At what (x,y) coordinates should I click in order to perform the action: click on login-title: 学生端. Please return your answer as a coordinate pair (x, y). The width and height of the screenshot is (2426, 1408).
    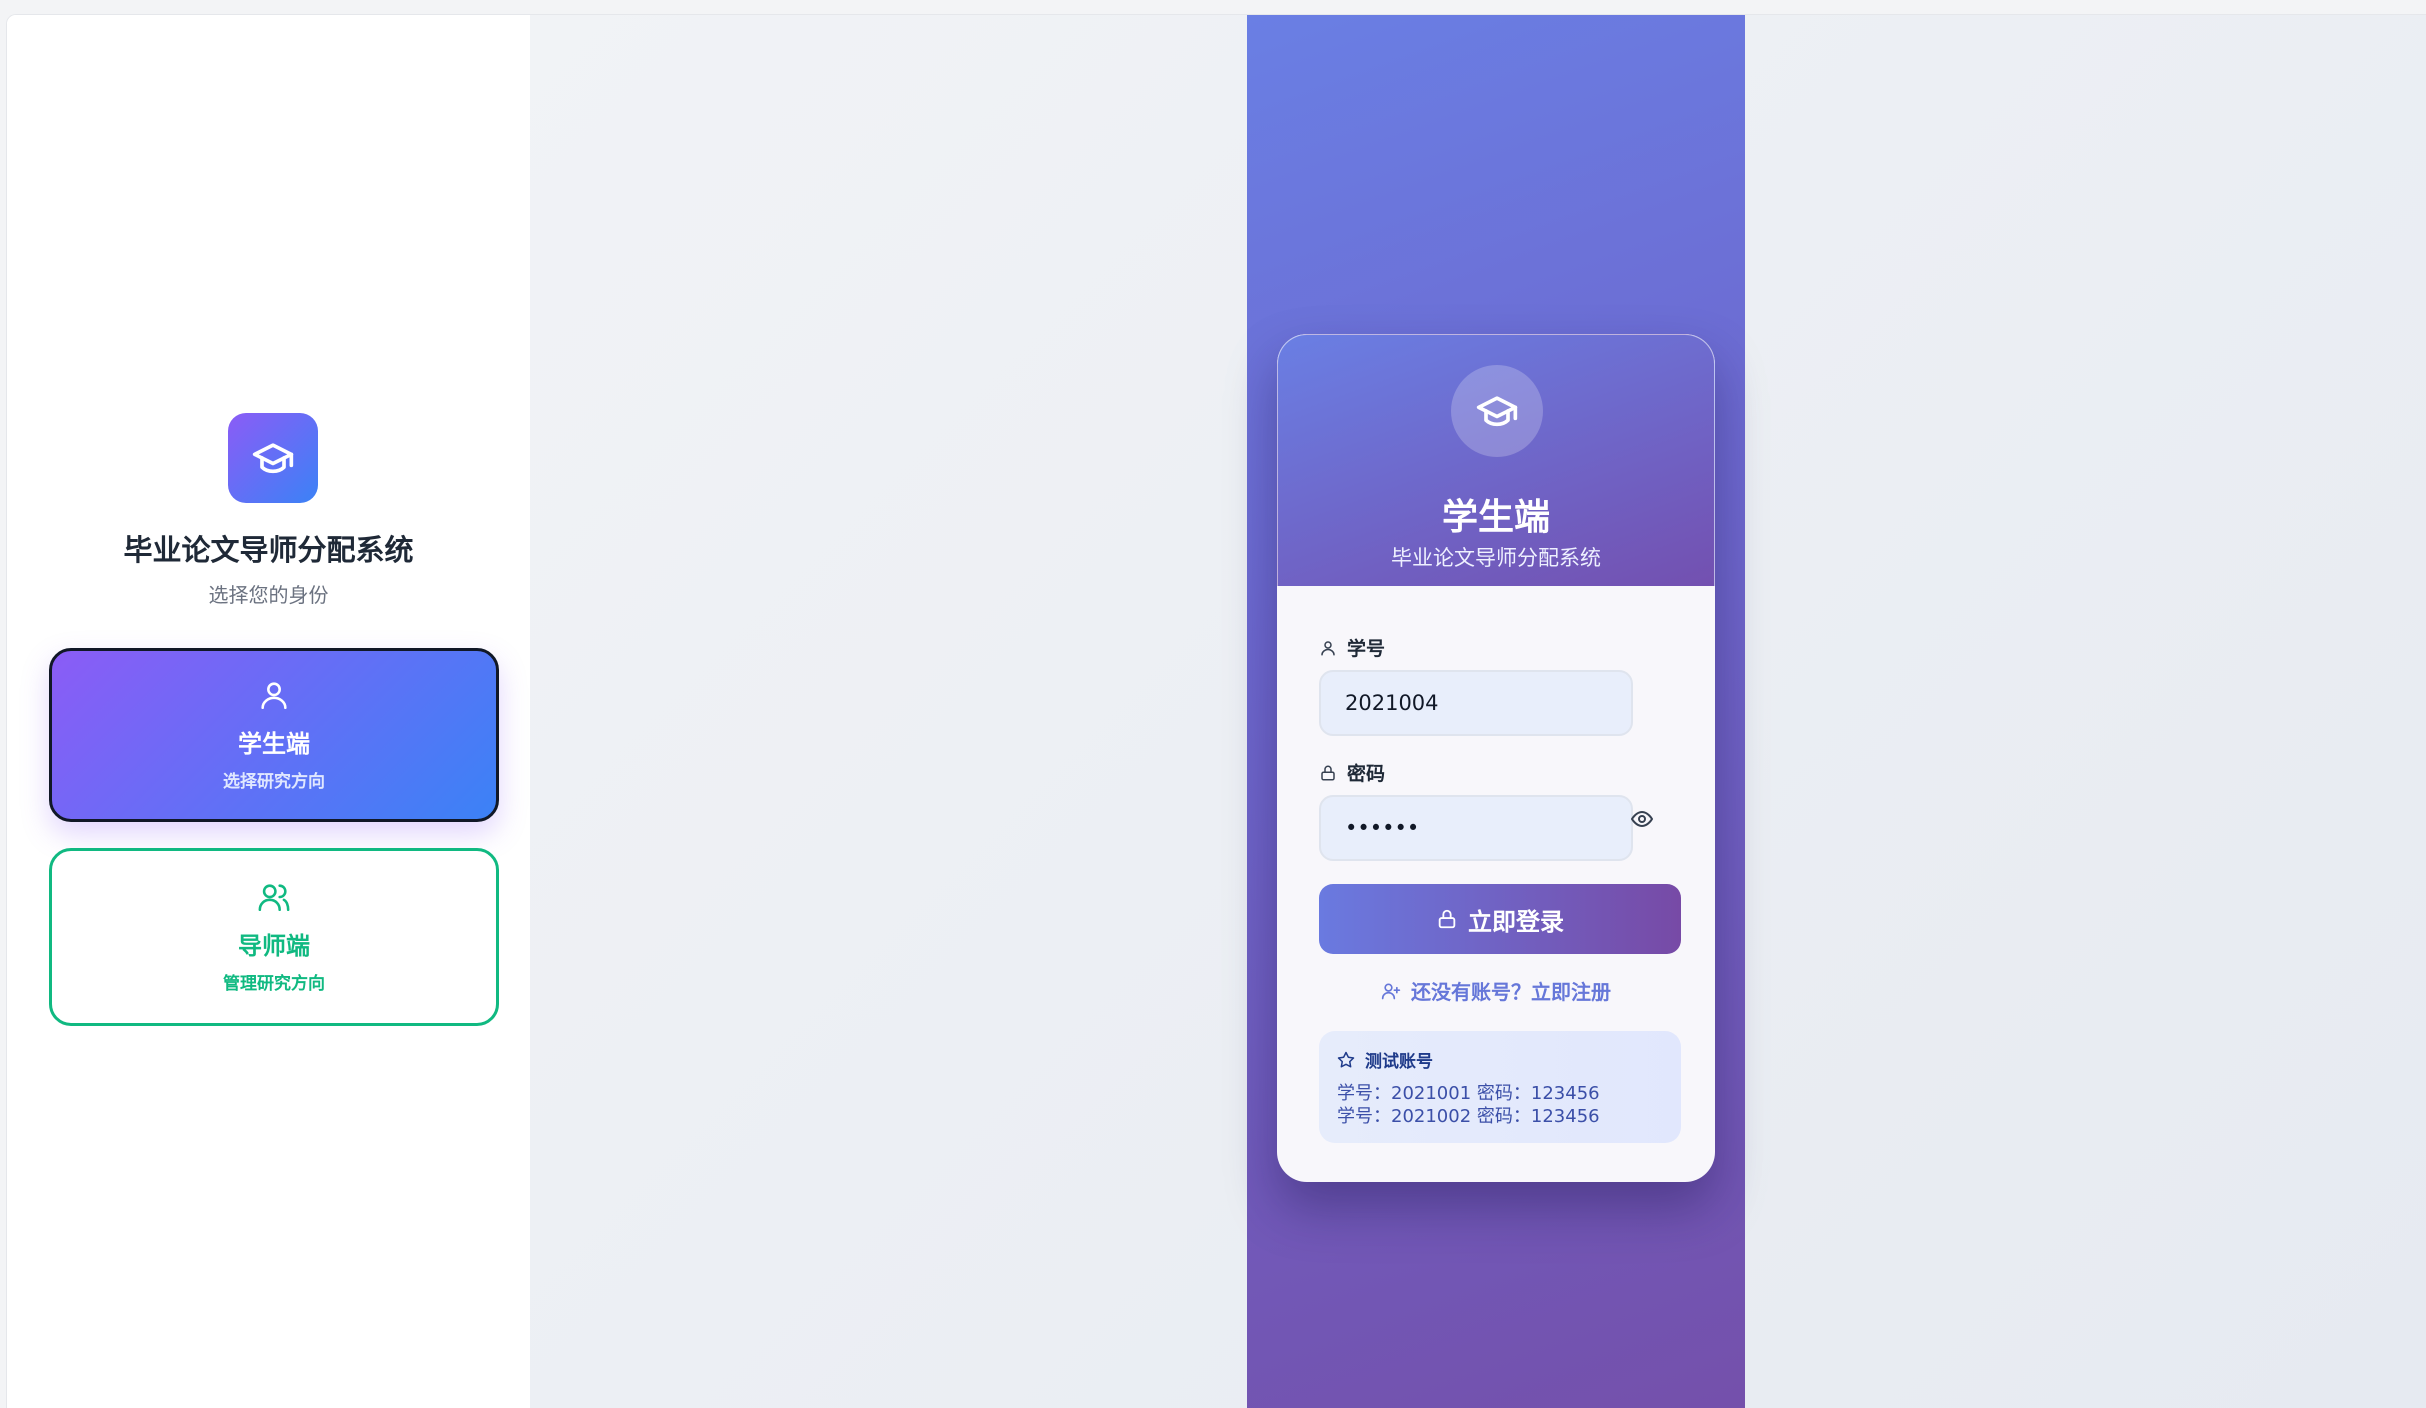
    Looking at the image, I should click on (1495, 517).